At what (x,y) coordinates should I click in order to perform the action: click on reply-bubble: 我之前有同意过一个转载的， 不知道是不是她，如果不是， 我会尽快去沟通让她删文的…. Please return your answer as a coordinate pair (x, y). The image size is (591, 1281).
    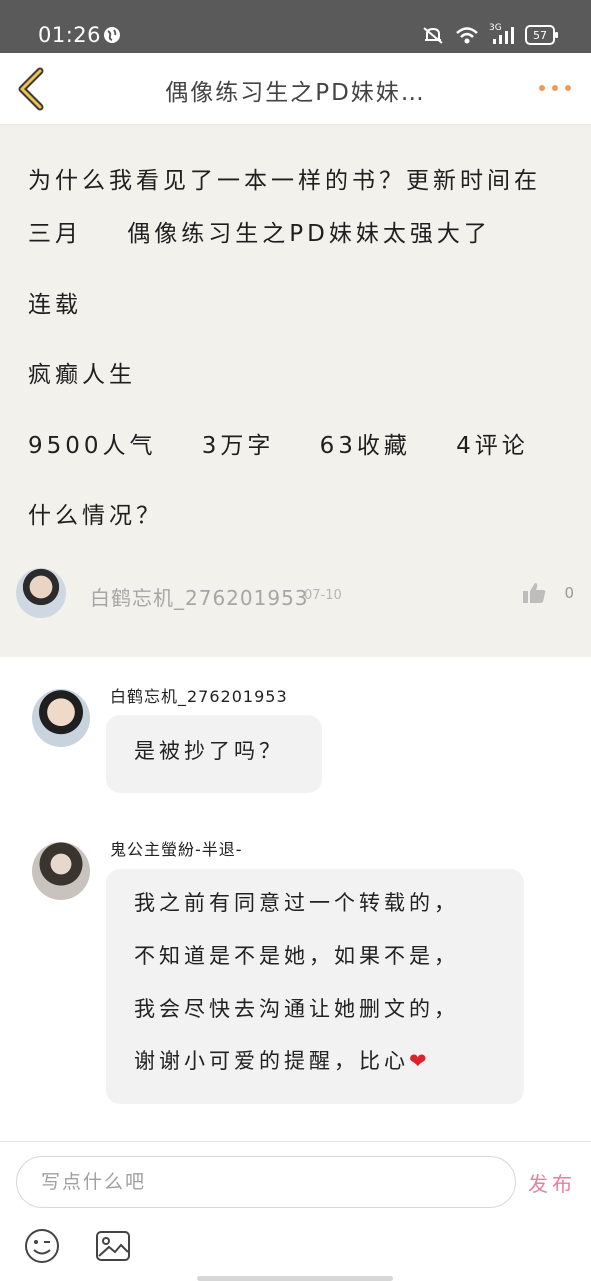
    Looking at the image, I should click on (315, 986).